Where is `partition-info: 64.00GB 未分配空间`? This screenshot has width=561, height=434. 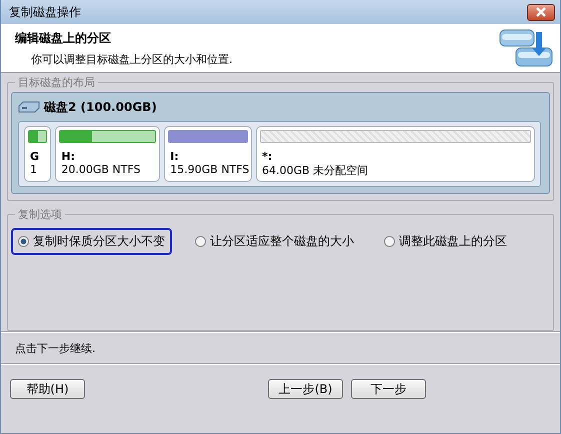 partition-info: 64.00GB 未分配空间 is located at coordinates (315, 170).